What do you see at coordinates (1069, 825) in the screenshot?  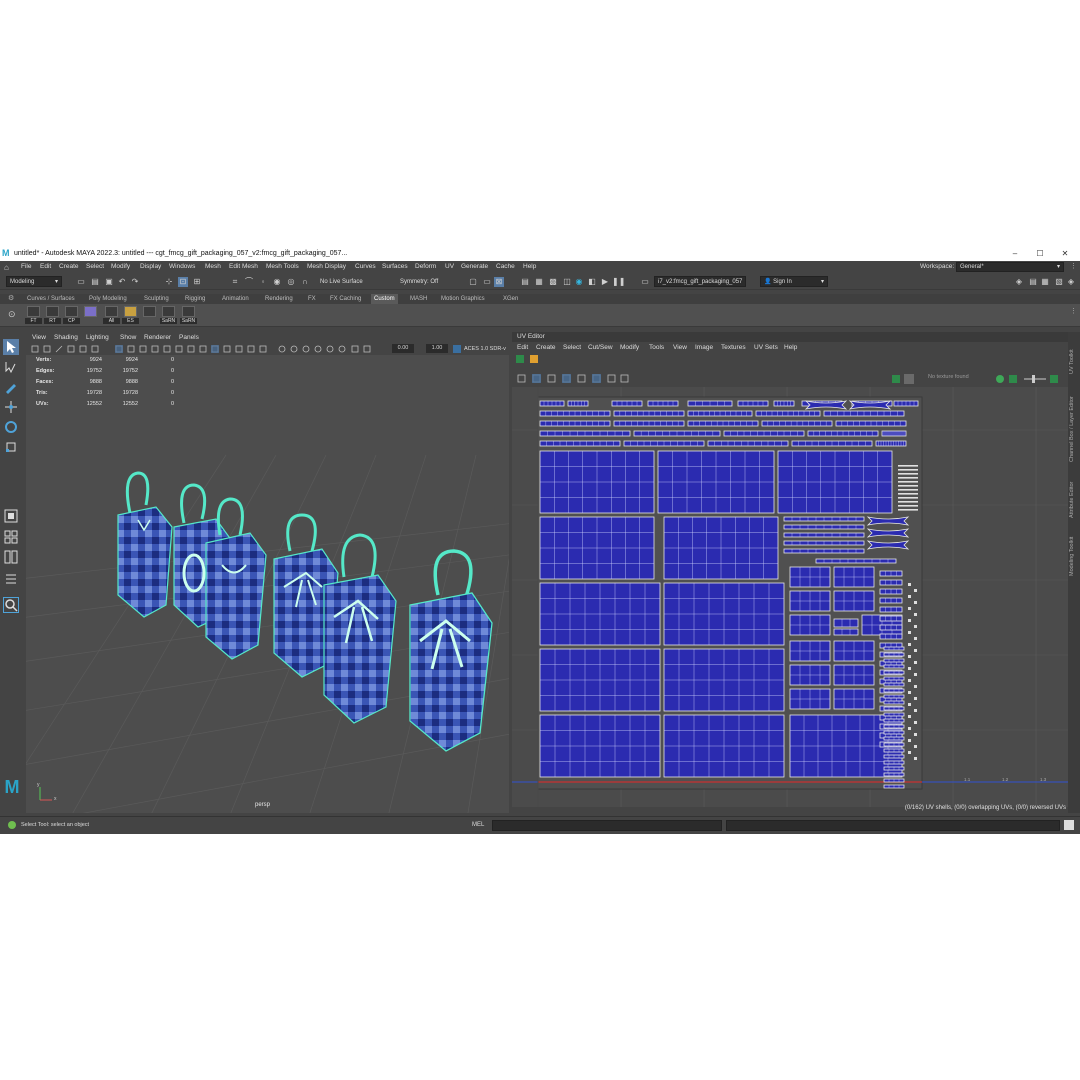 I see `script-editor-icon` at bounding box center [1069, 825].